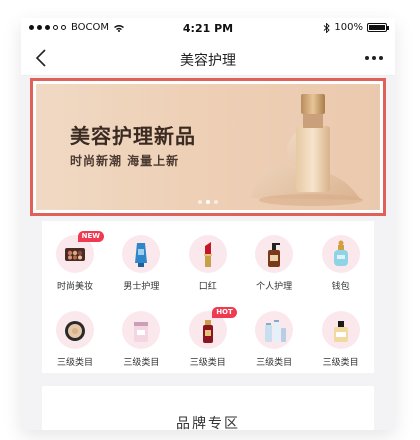 This screenshot has width=420, height=440. I want to click on cream-jar-icon, so click(141, 332).